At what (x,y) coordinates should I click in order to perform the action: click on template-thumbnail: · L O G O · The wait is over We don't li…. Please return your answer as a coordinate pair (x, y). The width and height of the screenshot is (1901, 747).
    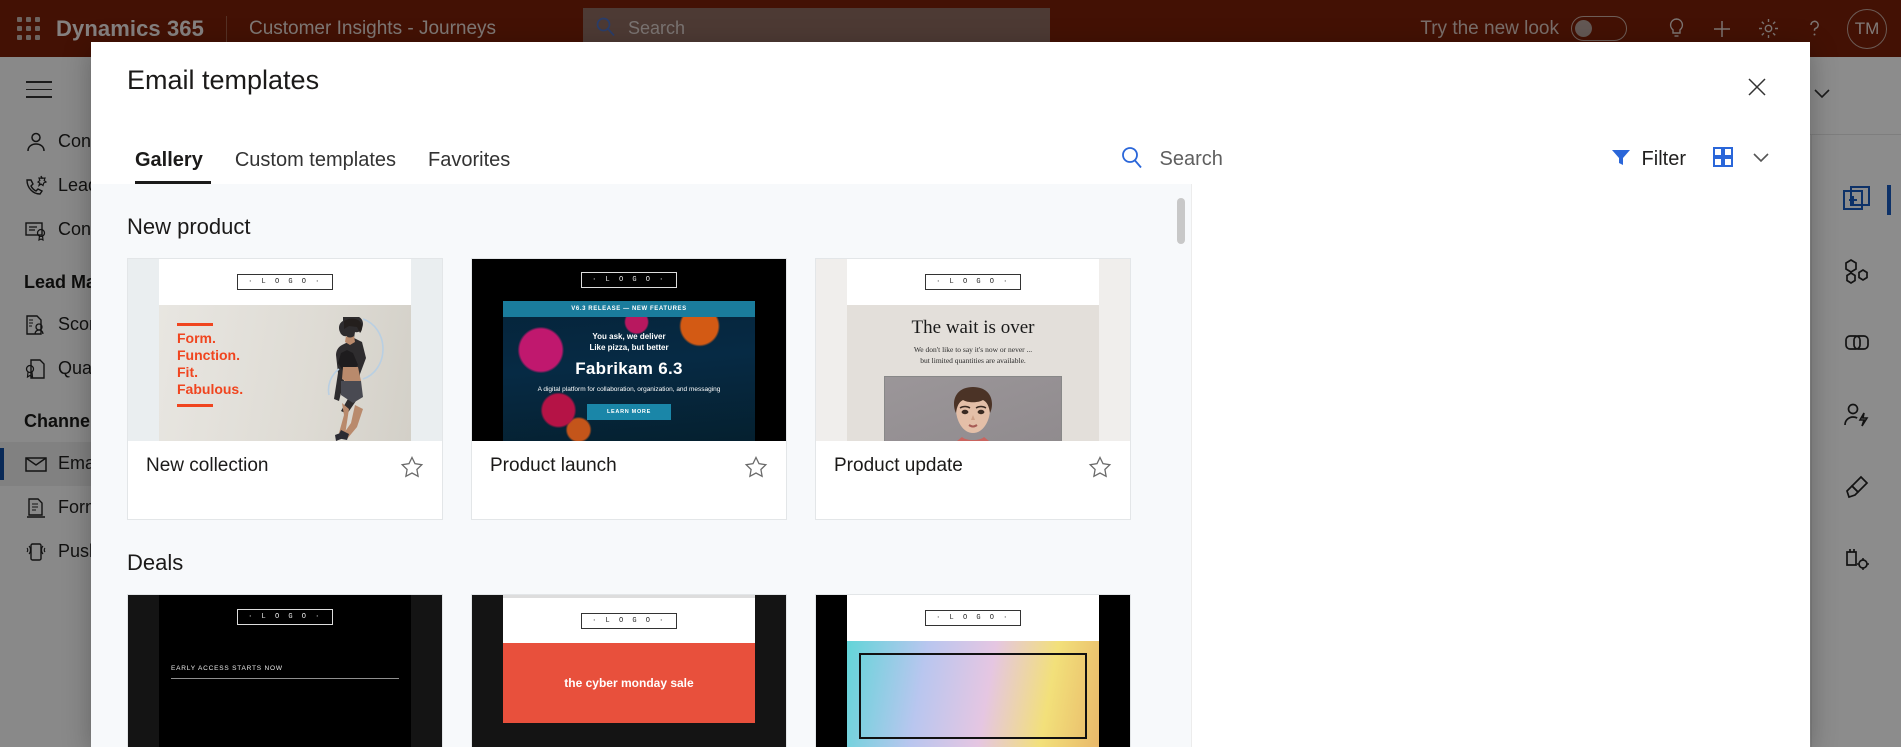
    Looking at the image, I should click on (973, 350).